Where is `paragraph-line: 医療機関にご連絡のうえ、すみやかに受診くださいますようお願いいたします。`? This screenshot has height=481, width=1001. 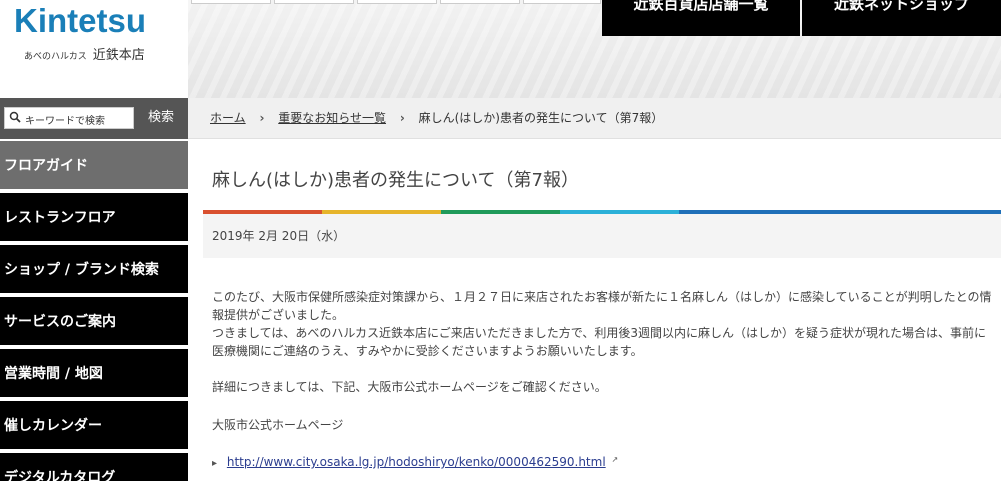 paragraph-line: 医療機関にご連絡のうえ、すみやかに受診くださいますようお願いいたします。 is located at coordinates (427, 351).